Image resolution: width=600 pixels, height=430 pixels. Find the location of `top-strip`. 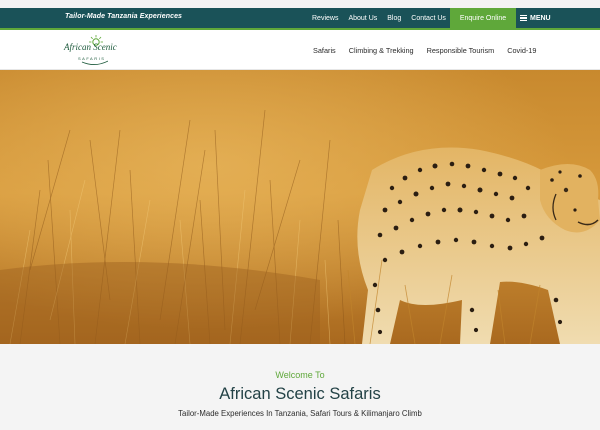

top-strip is located at coordinates (300, 4).